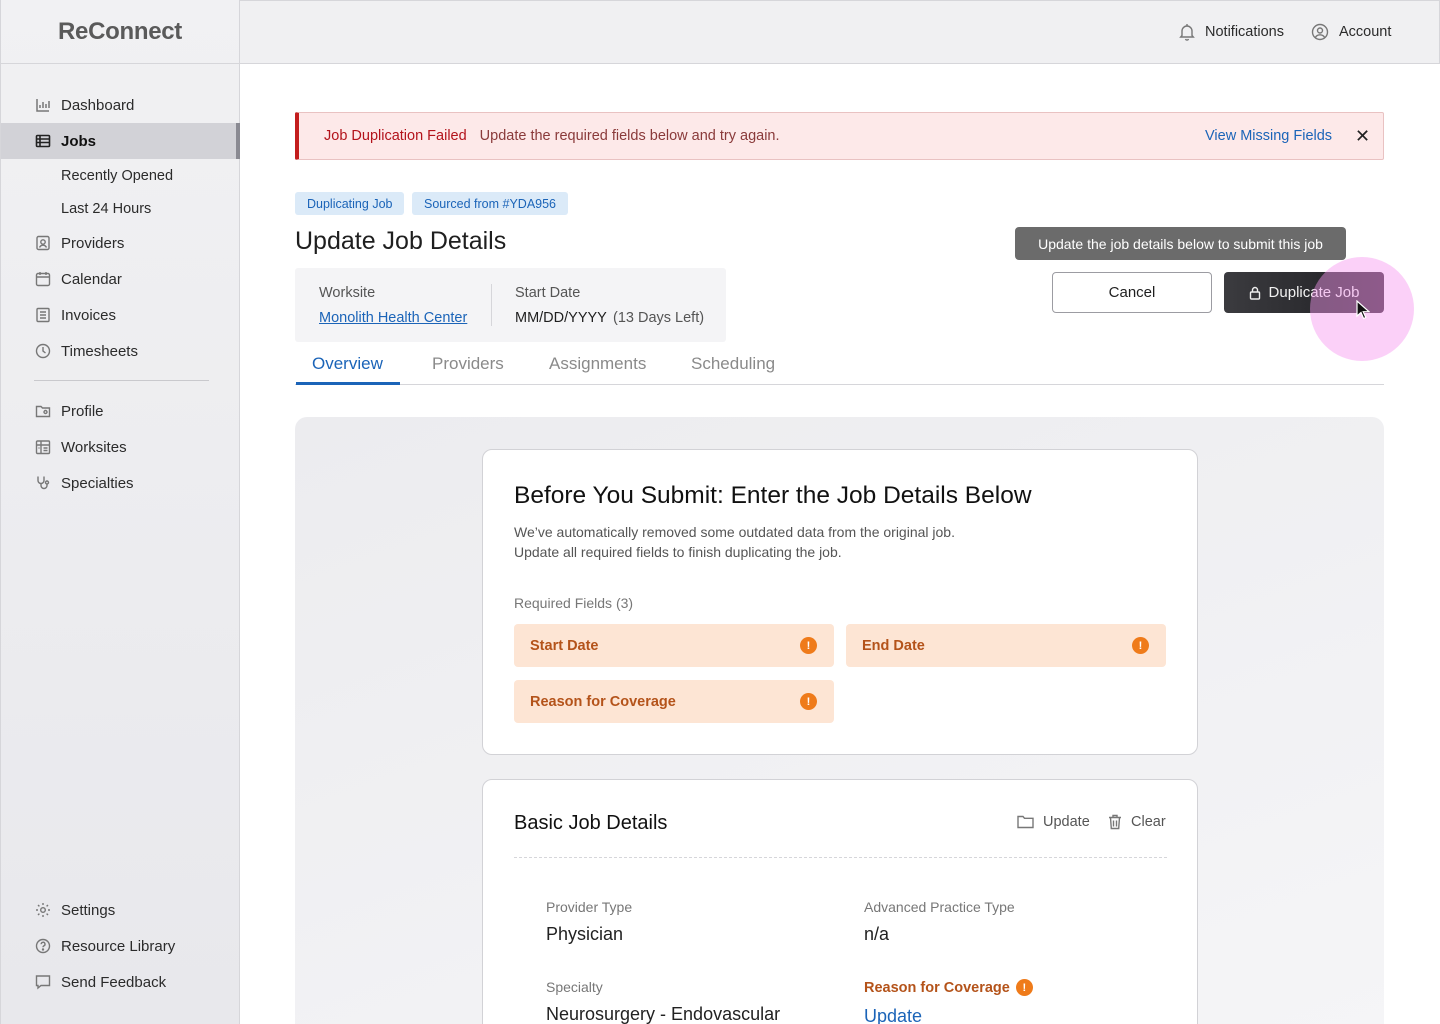 The height and width of the screenshot is (1024, 1440). Describe the element at coordinates (597, 369) in the screenshot. I see `tab-assignments: Assignments` at that location.